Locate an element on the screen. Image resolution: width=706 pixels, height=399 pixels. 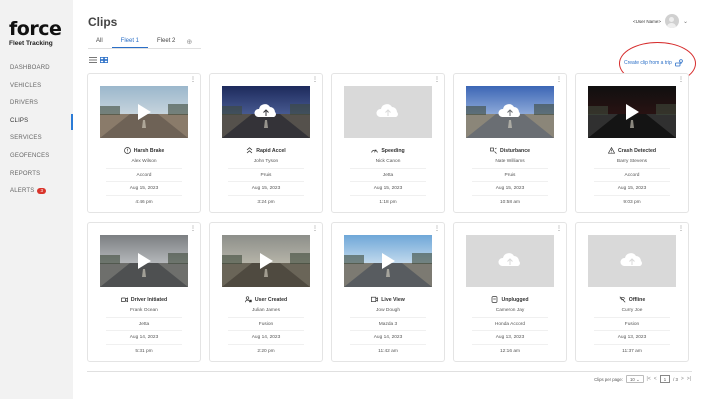
clip-vehicle: Honda Accord is located at coordinates (510, 324).